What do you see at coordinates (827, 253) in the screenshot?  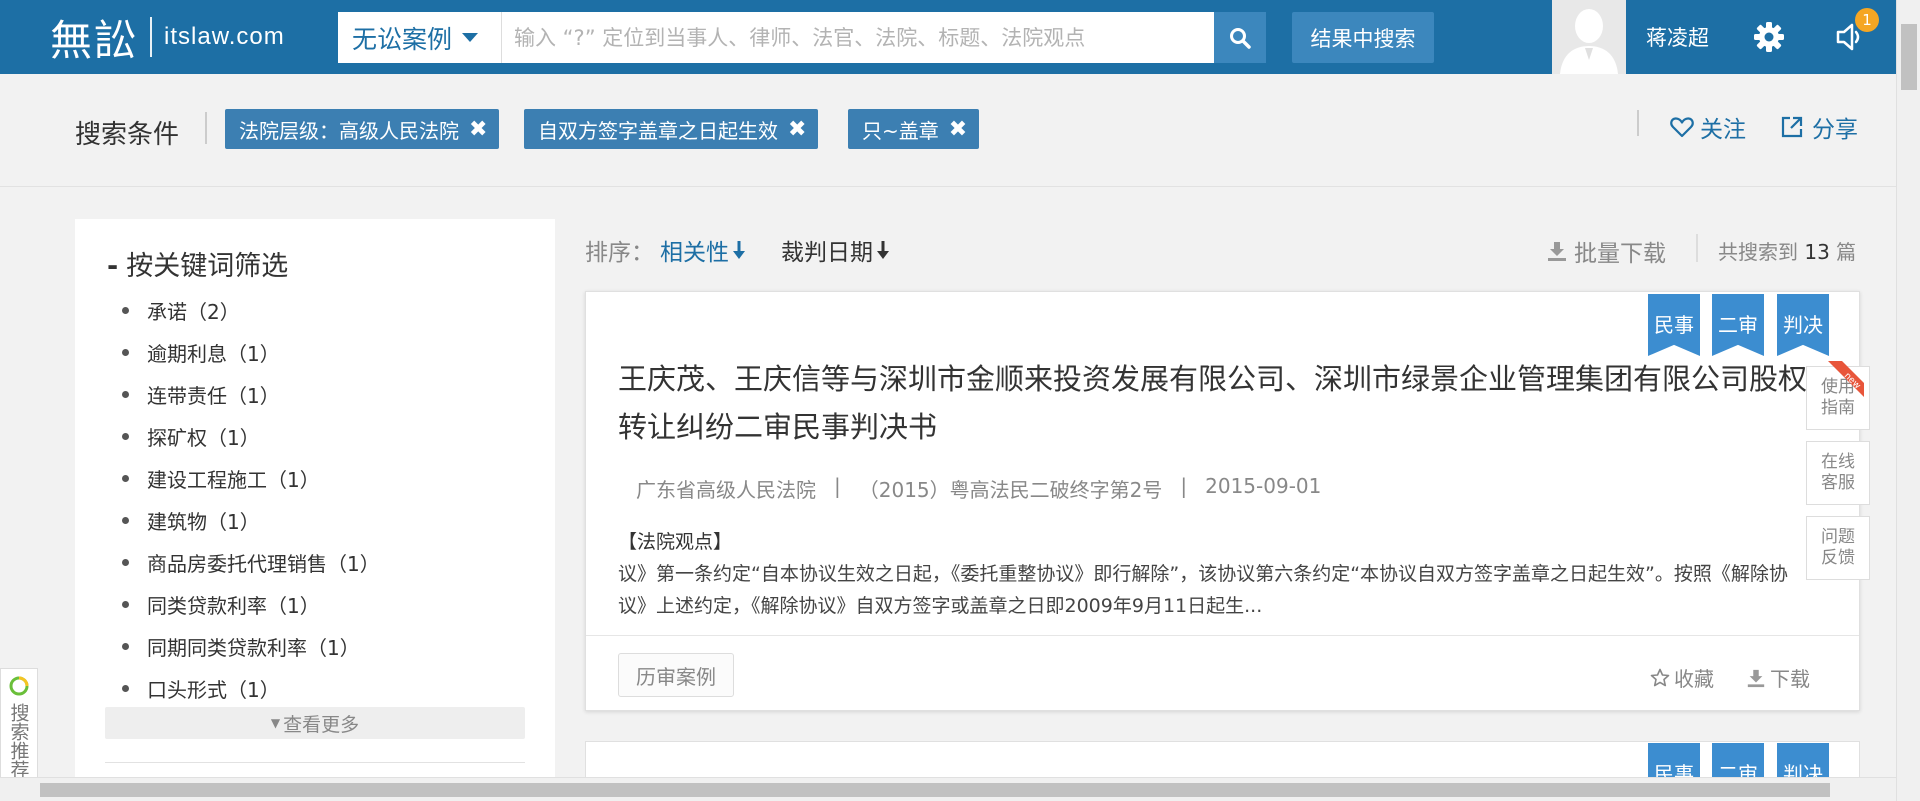 I see `sort-date-label: 裁判日期` at bounding box center [827, 253].